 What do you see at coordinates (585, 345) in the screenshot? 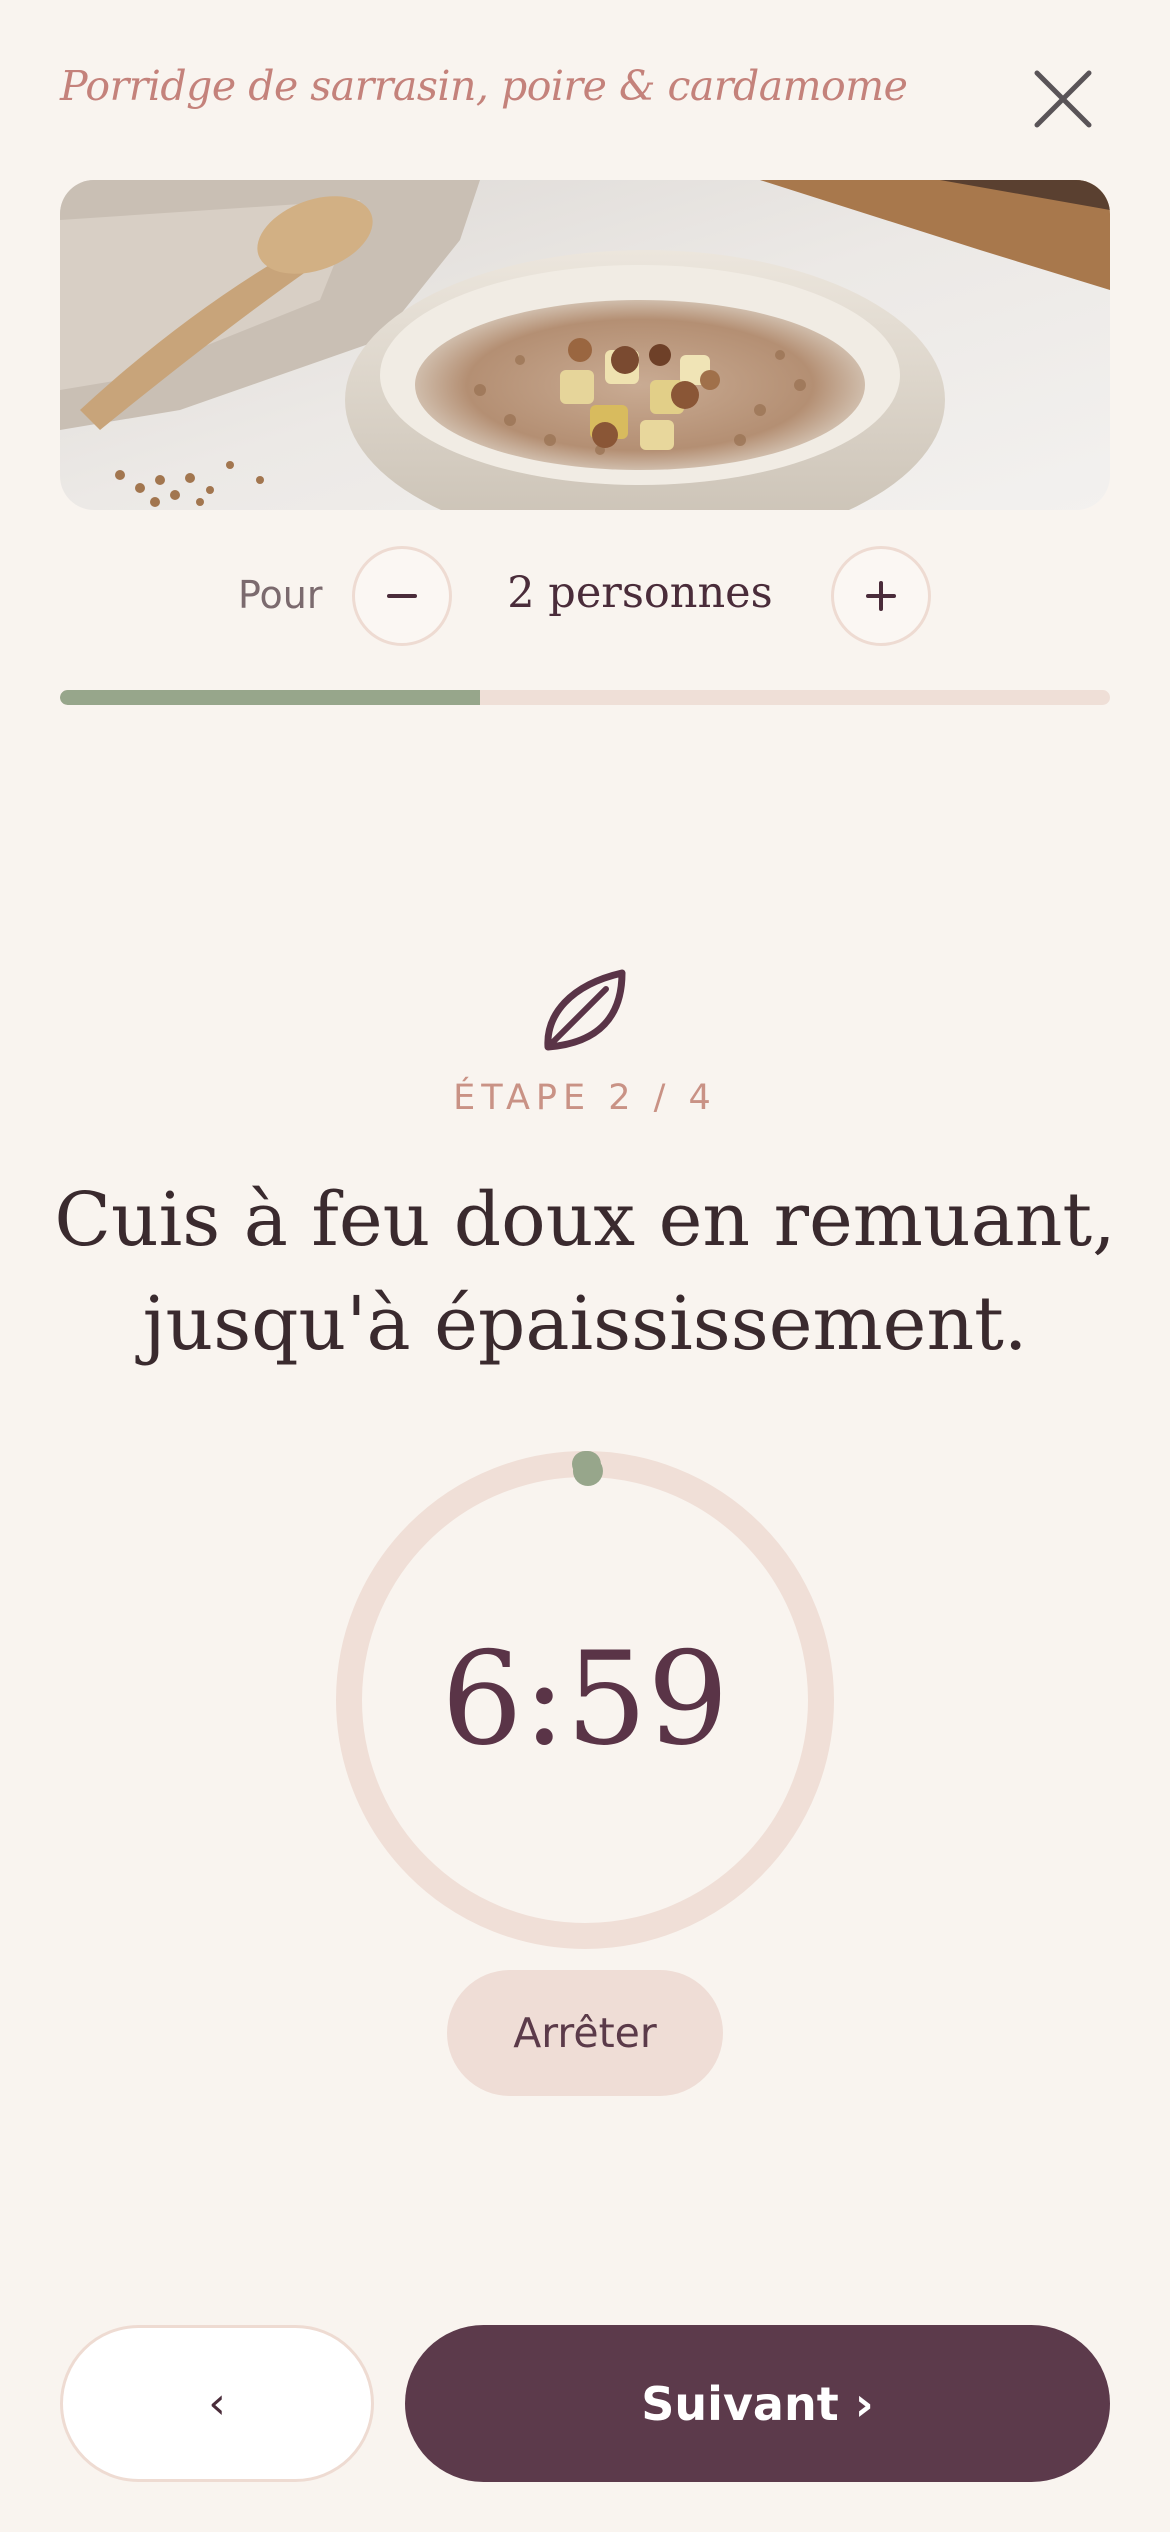
I see `recipe-photo` at bounding box center [585, 345].